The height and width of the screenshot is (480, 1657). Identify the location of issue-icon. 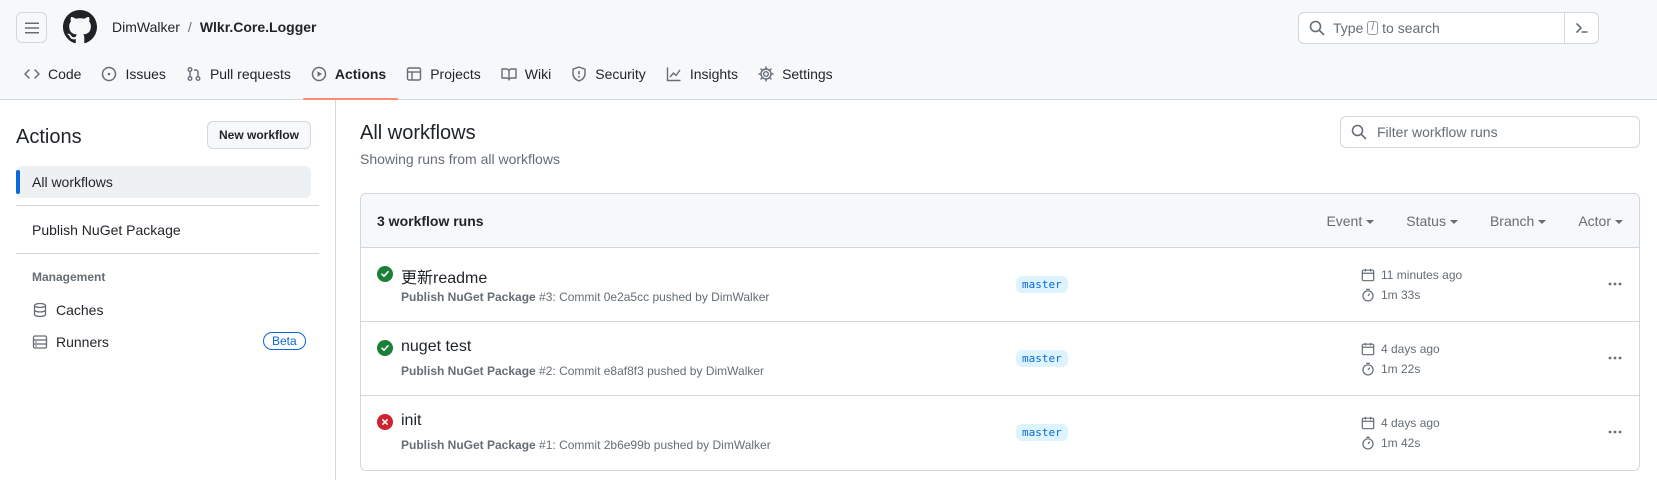
(109, 74).